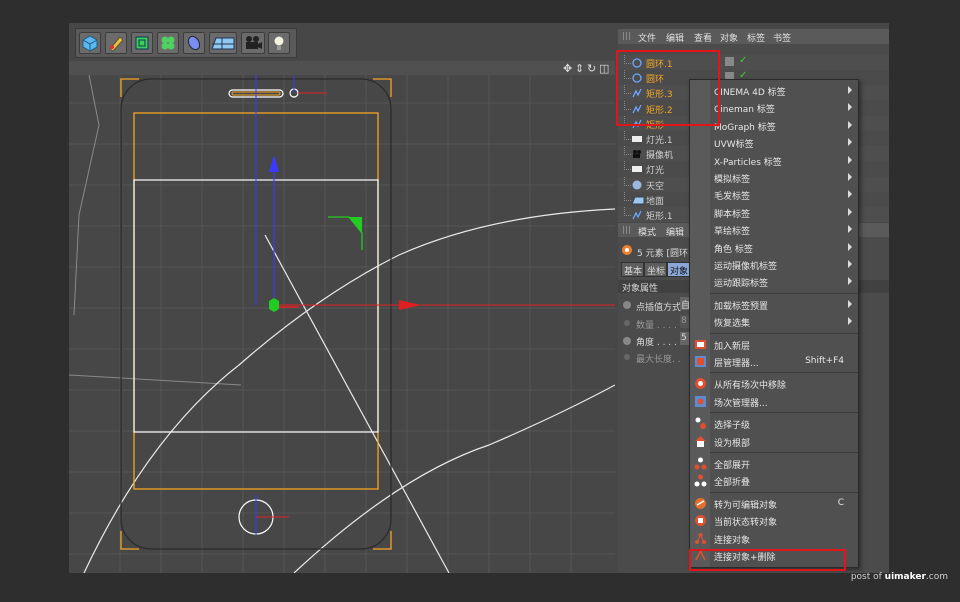  I want to click on spline-object-icon, so click(627, 250).